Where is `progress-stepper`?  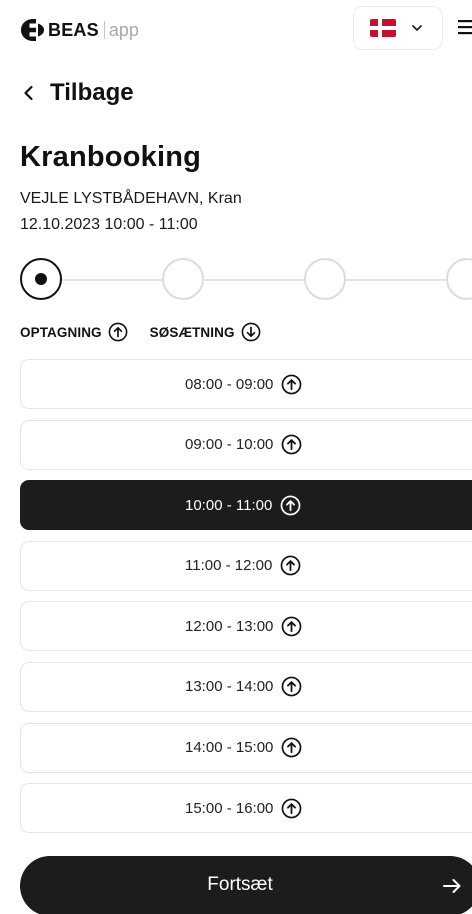 progress-stepper is located at coordinates (246, 280).